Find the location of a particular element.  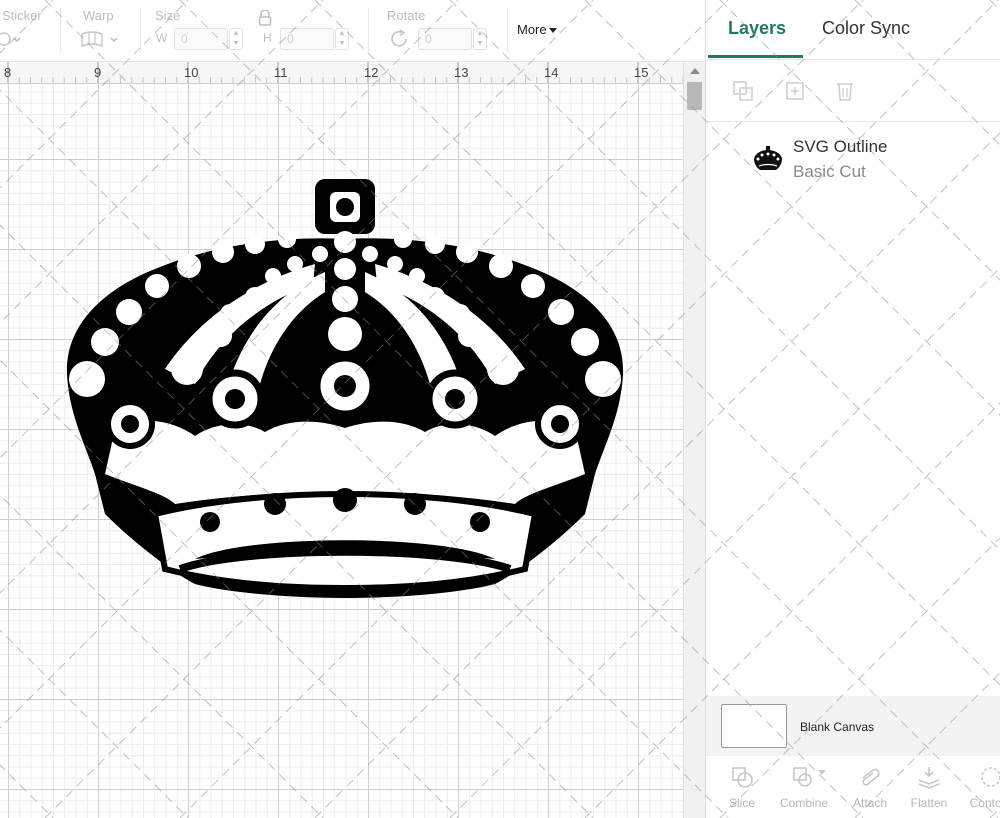

sticker-label: Sticker is located at coordinates (22, 15).